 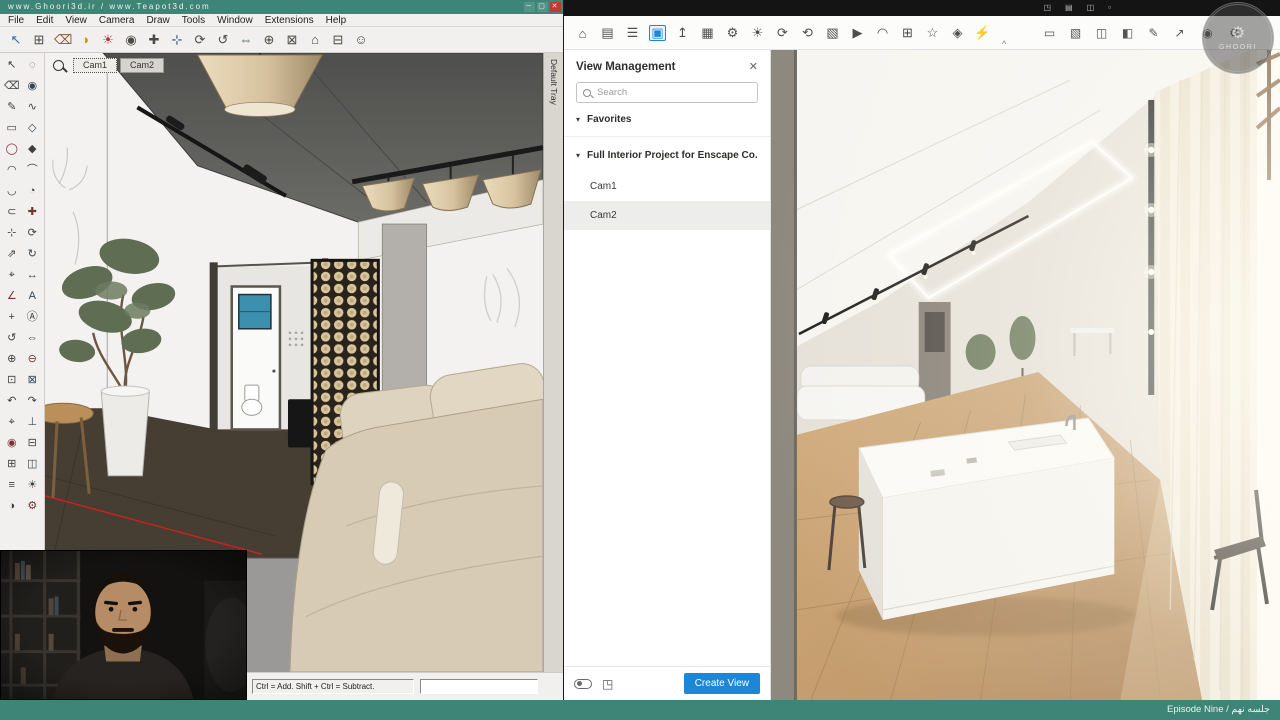 What do you see at coordinates (982, 33) in the screenshot?
I see `light-icon: ⚡` at bounding box center [982, 33].